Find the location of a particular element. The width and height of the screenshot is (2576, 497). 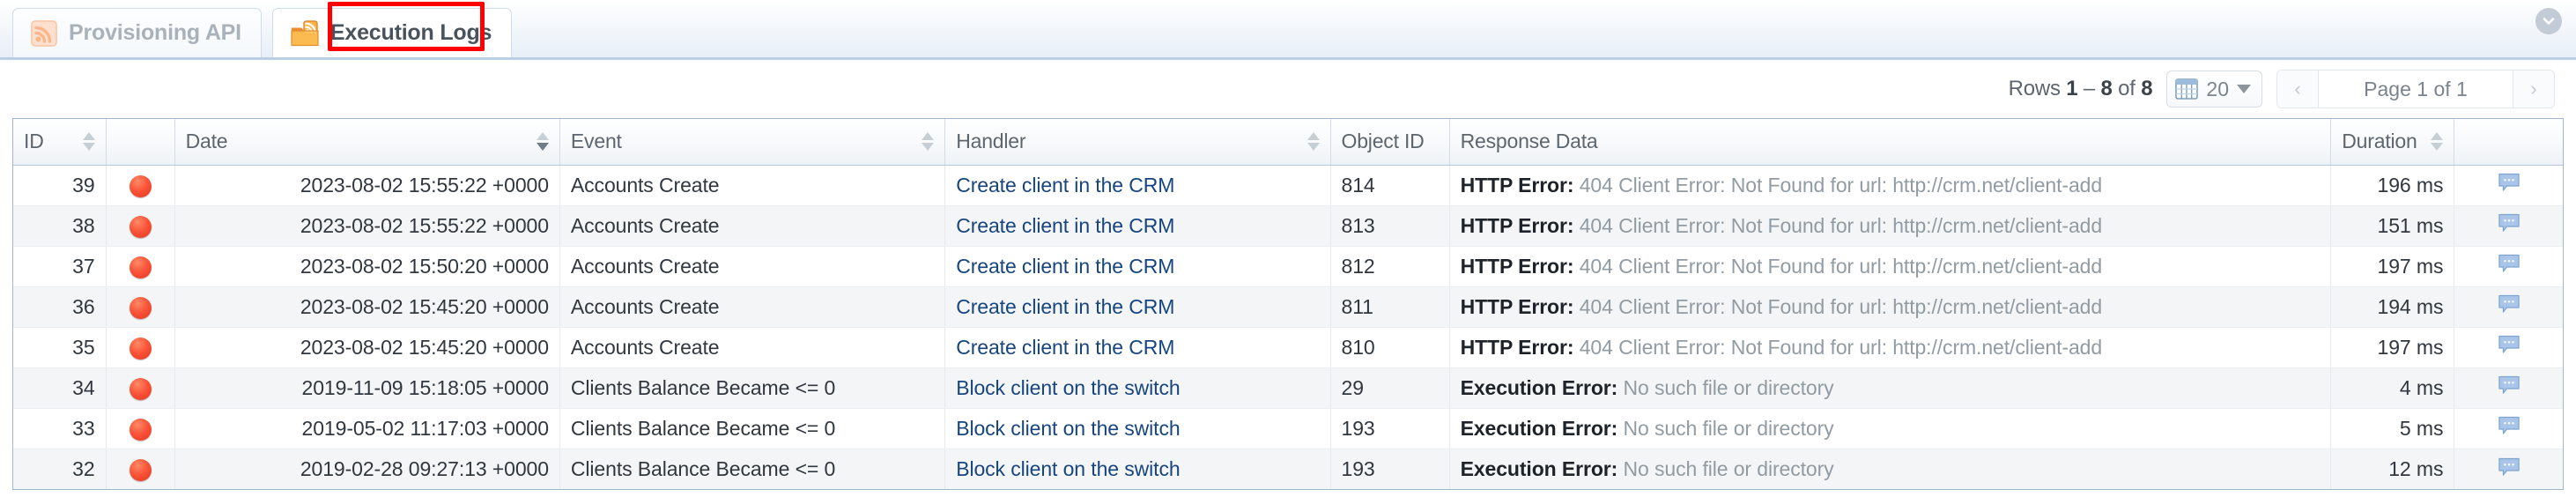

rows-prefix: Rows is located at coordinates (2035, 88).